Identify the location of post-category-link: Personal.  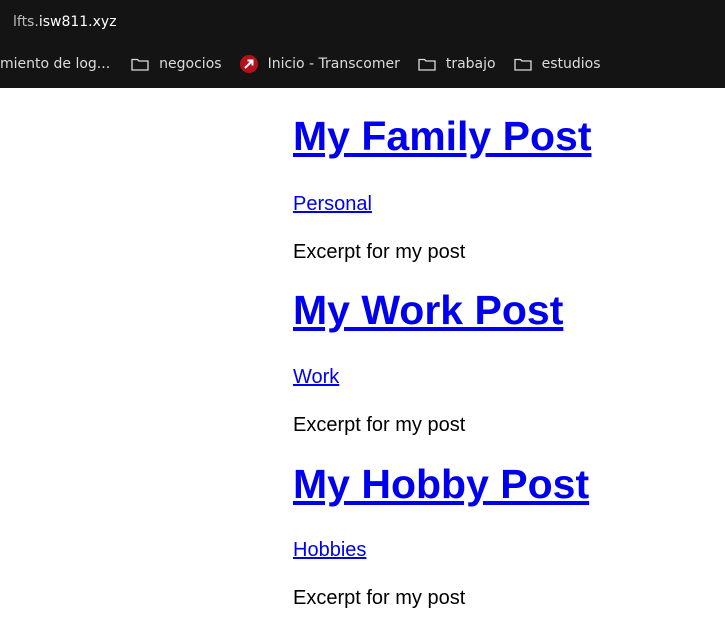
(332, 204).